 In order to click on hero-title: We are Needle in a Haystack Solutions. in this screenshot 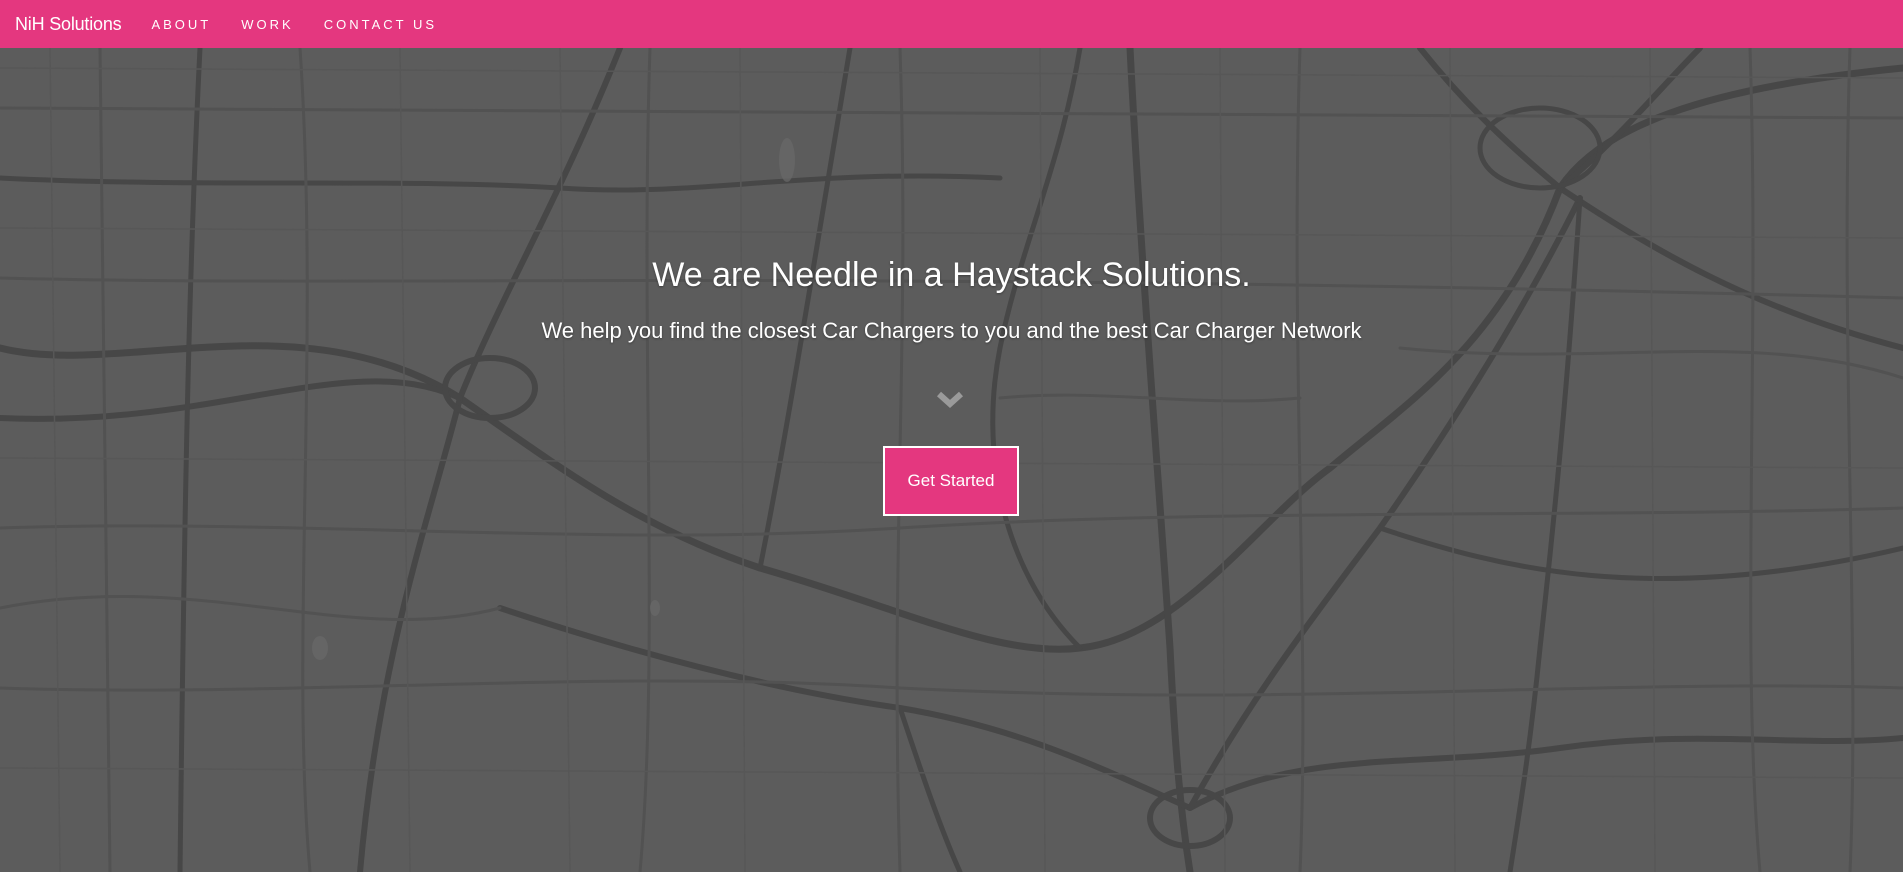, I will do `click(951, 275)`.